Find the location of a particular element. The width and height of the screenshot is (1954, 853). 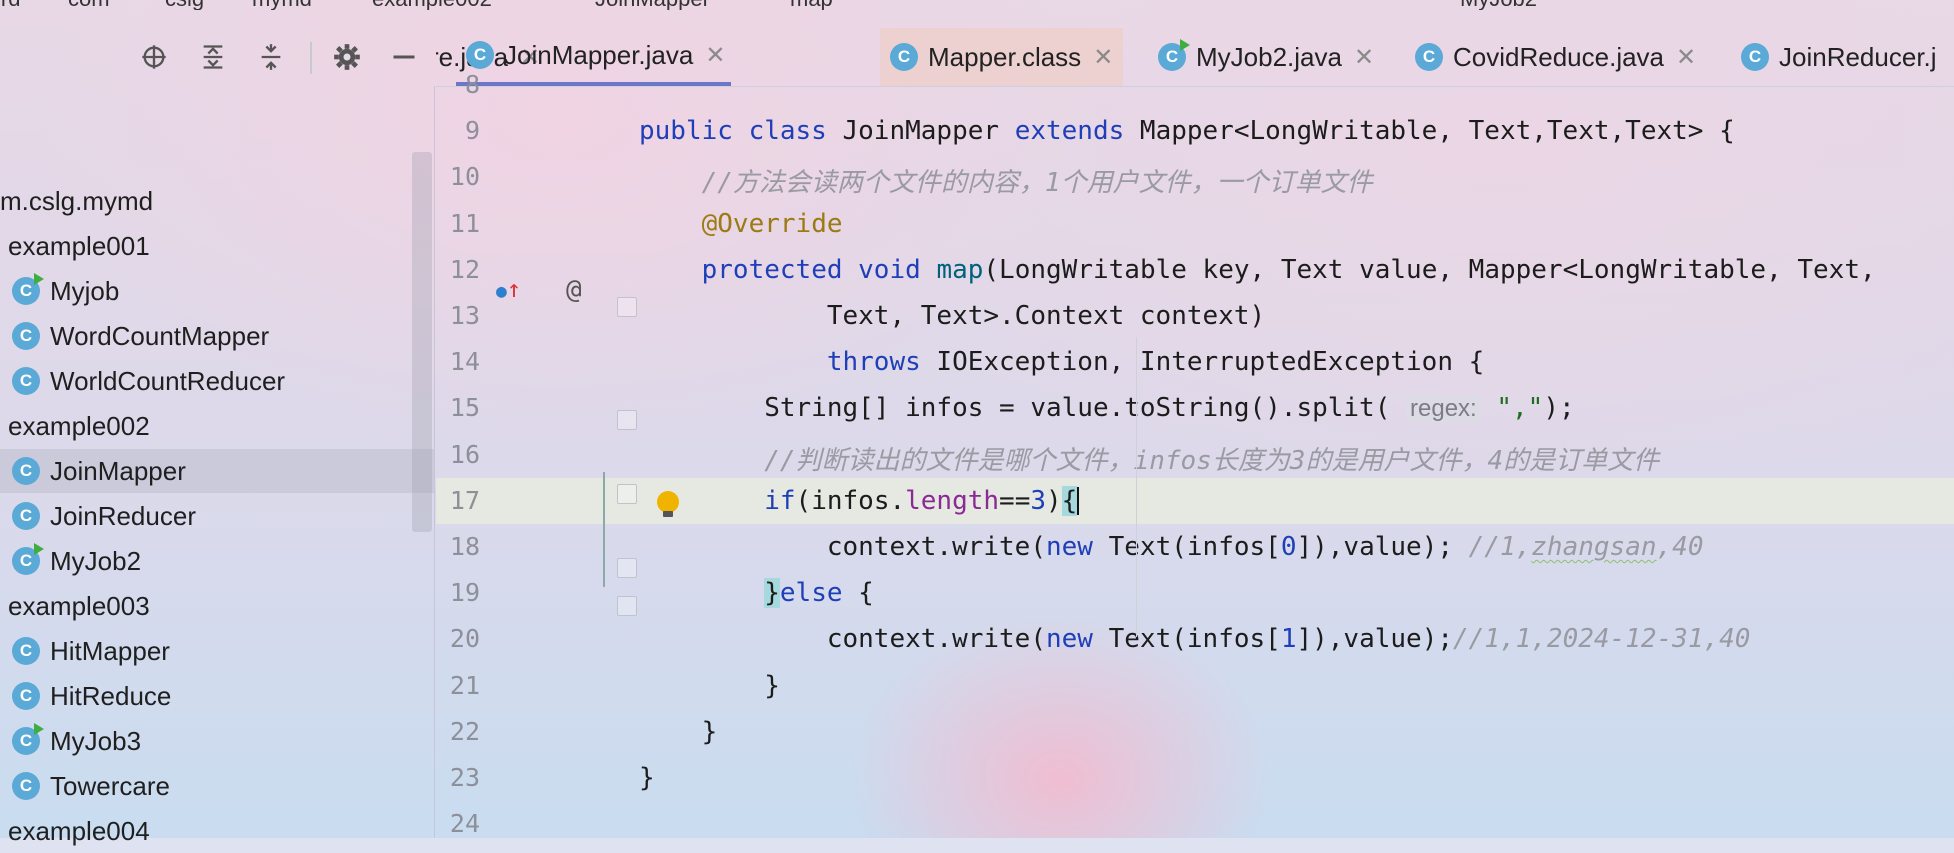

tree-item-label: JoinReducer is located at coordinates (123, 515).